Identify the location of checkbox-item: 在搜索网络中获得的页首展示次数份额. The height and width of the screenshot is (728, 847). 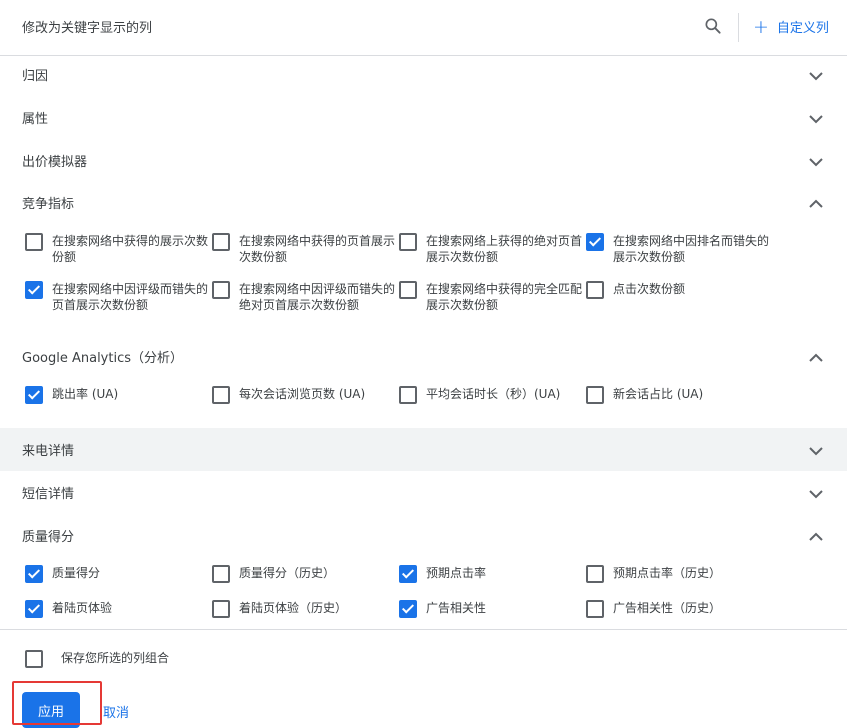
(303, 249).